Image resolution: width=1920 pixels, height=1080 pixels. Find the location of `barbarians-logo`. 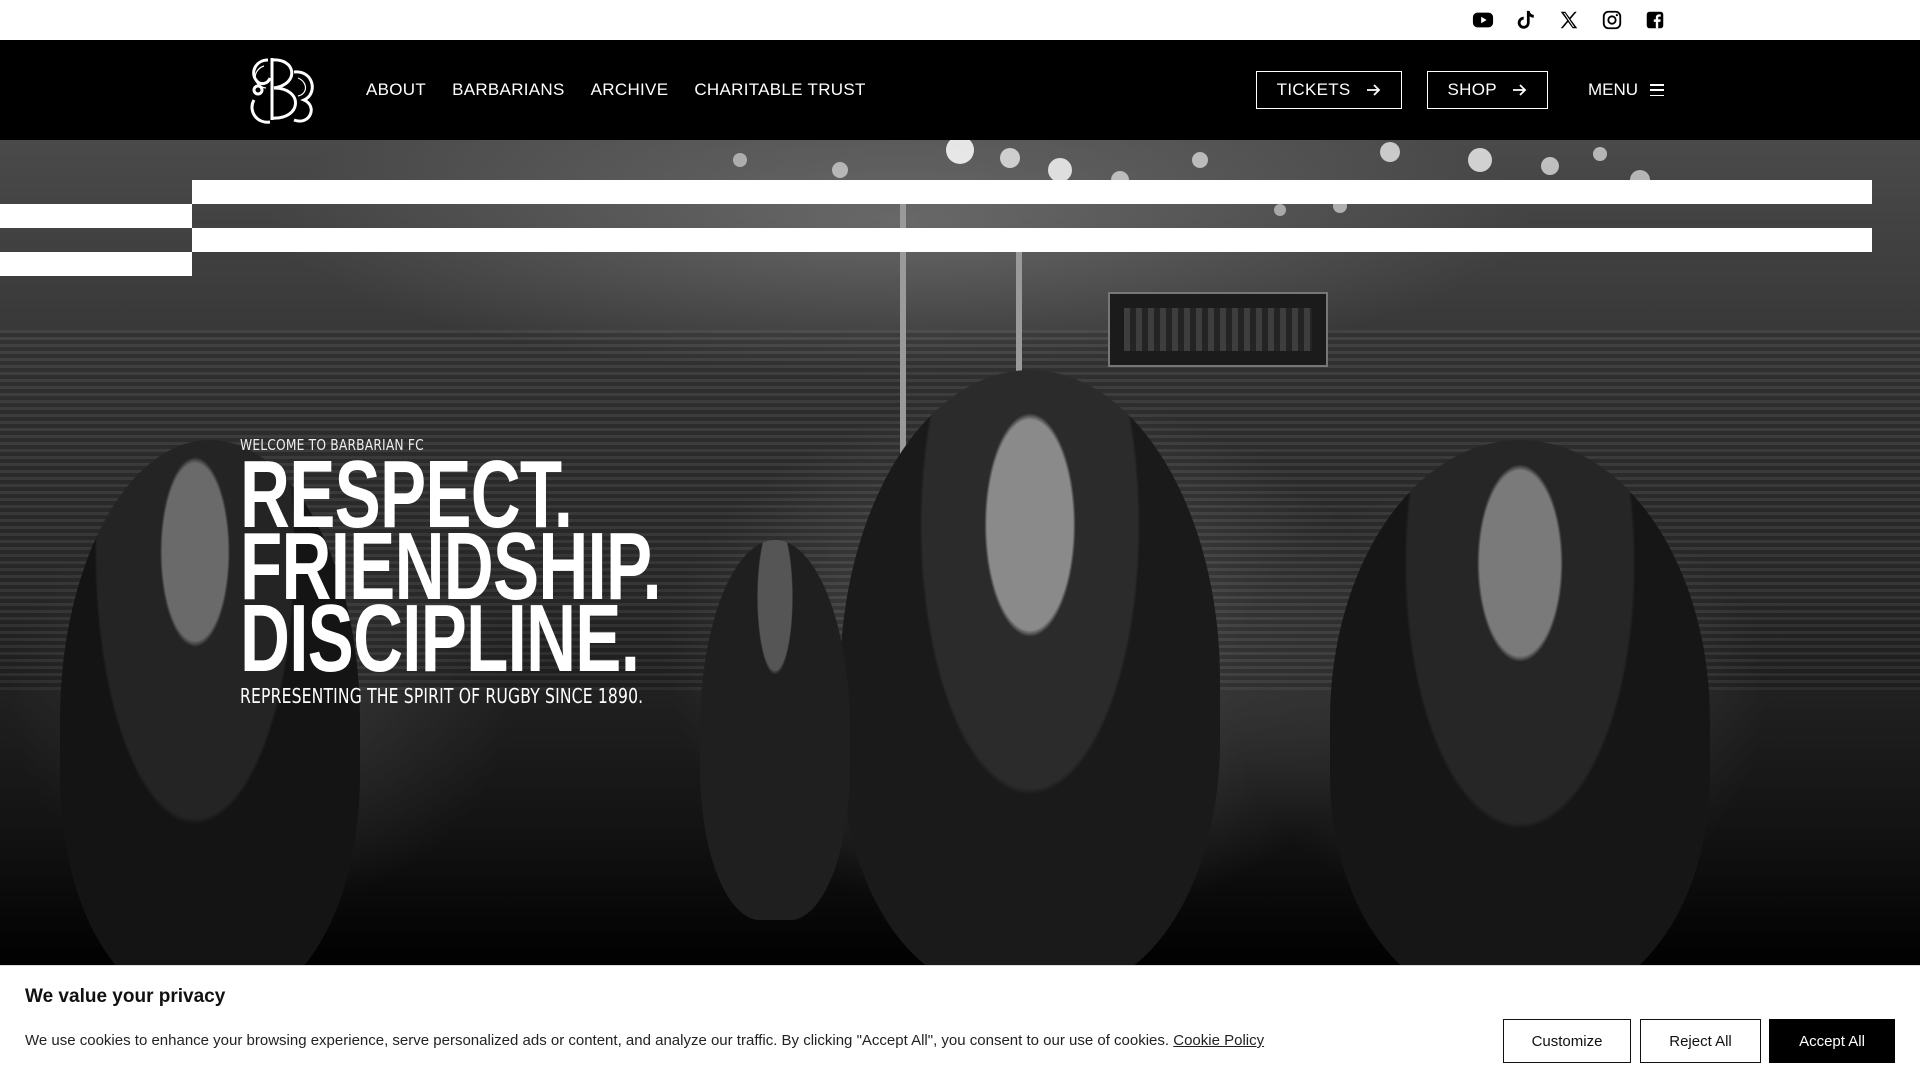

barbarians-logo is located at coordinates (280, 90).